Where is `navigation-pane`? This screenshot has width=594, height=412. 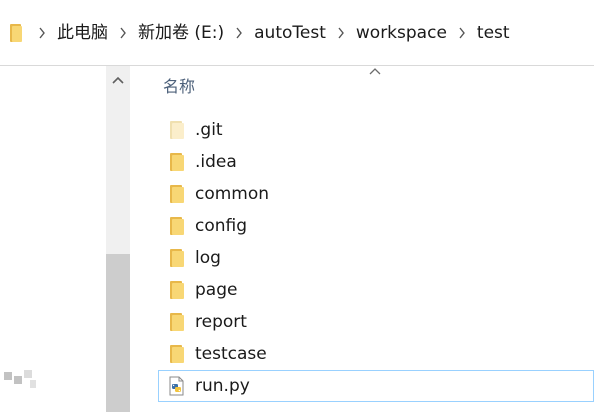
navigation-pane is located at coordinates (53, 239).